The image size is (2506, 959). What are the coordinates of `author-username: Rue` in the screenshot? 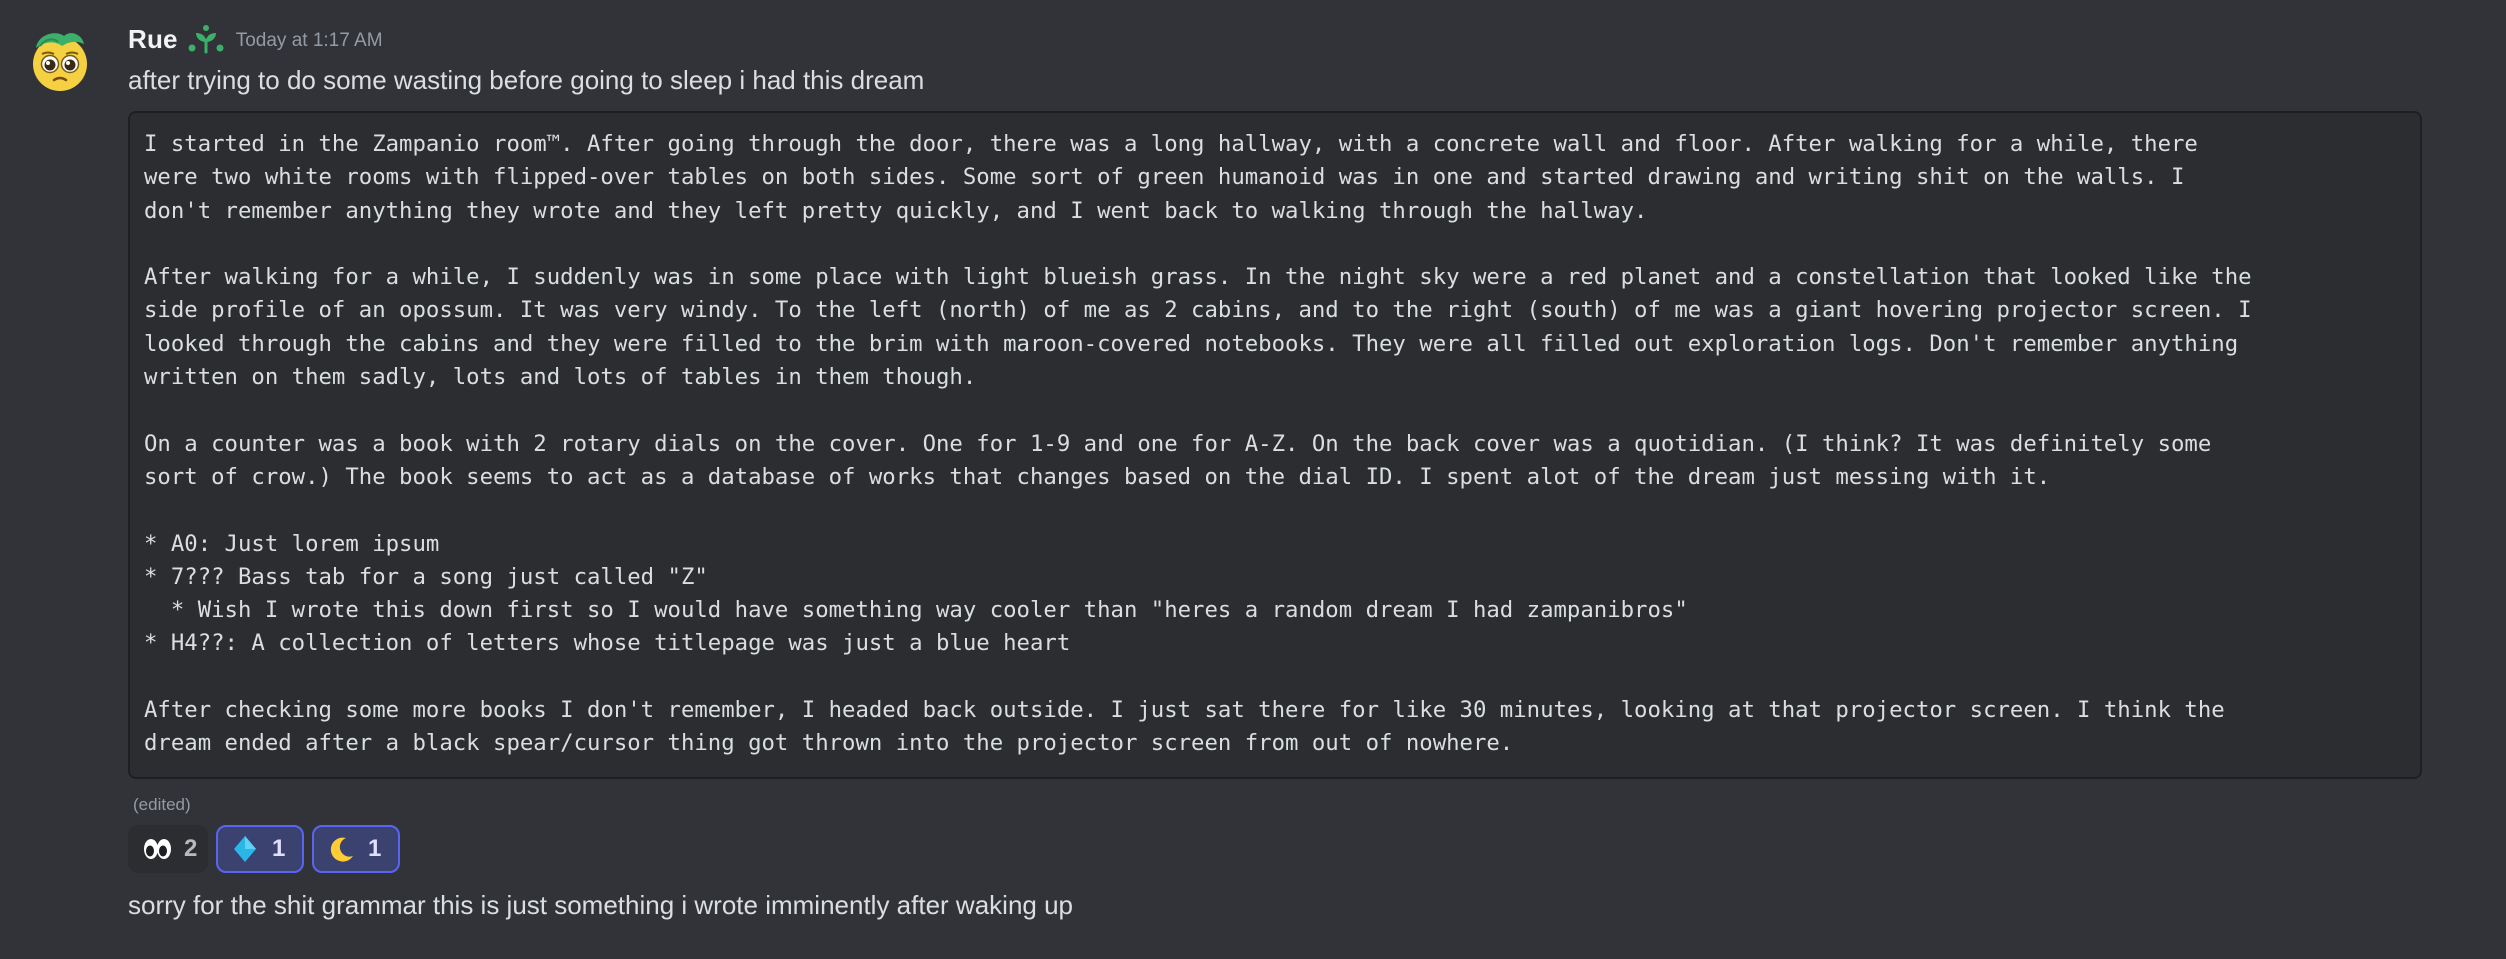 It's located at (153, 39).